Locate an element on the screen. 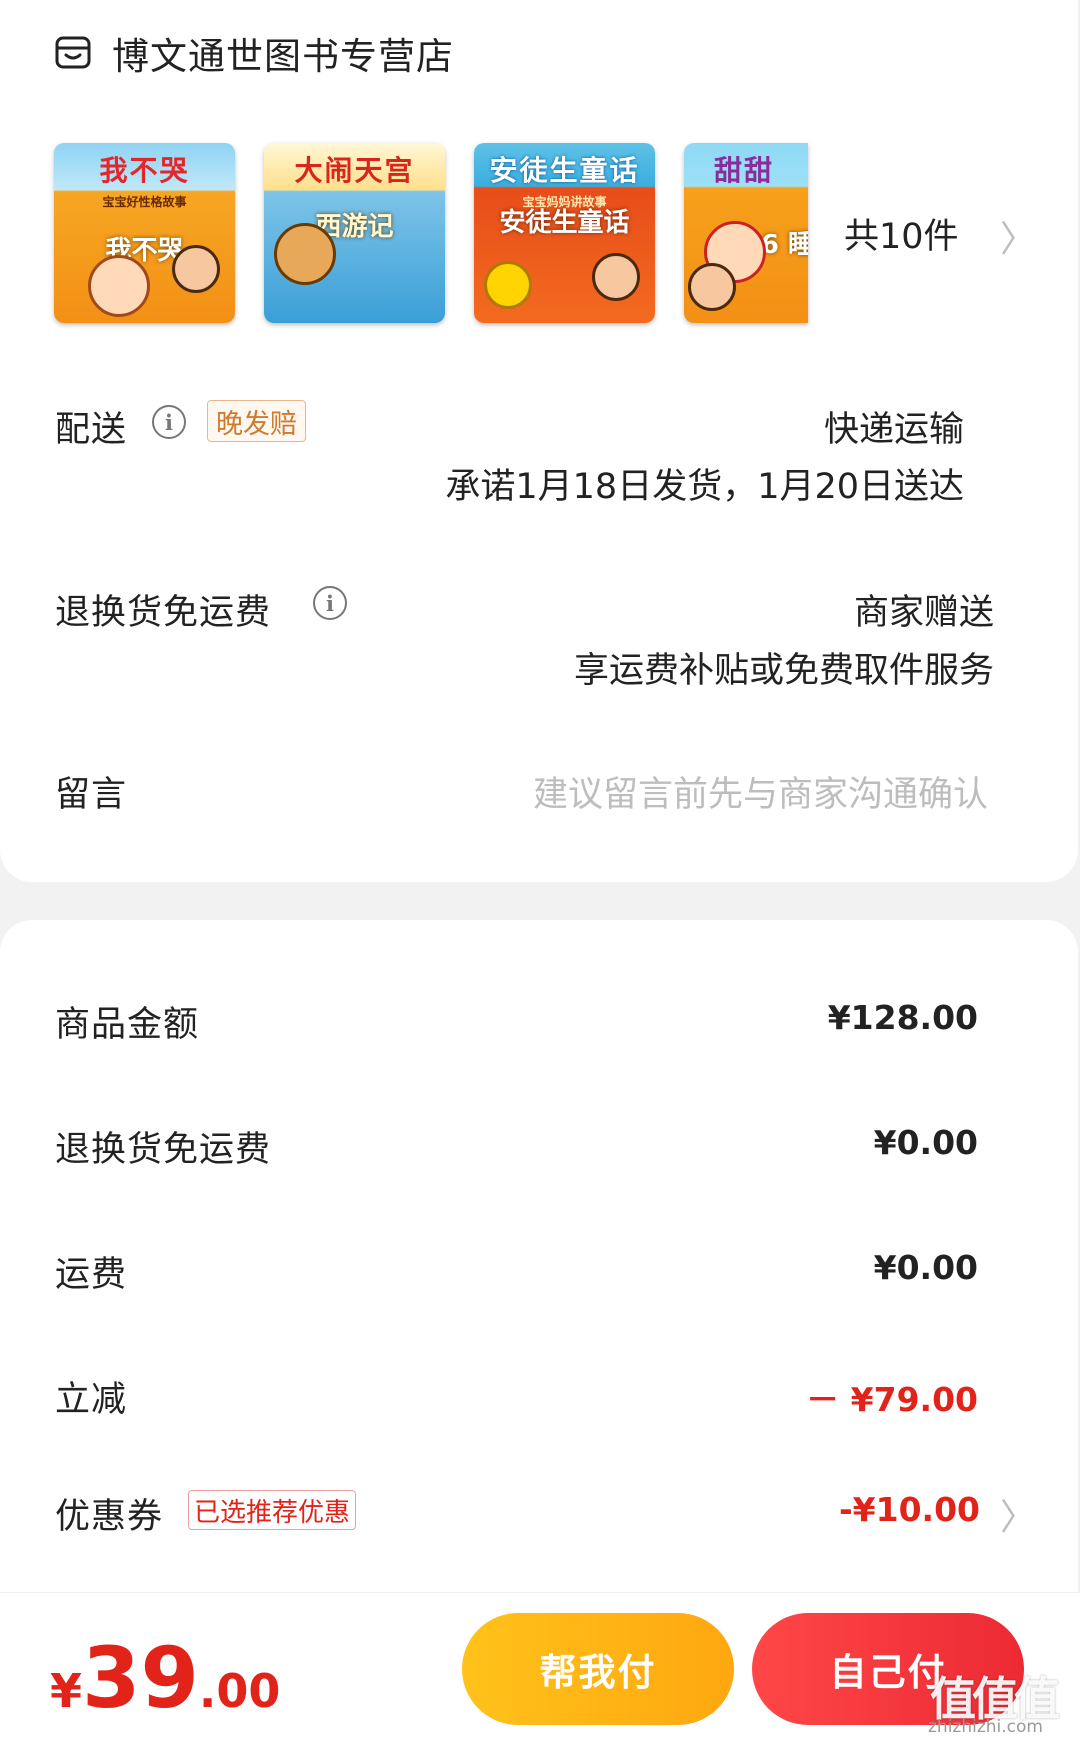  product-thumb-3: 安徒生童话 宝宝妈妈讲故事 安徒生童话 is located at coordinates (564, 233).